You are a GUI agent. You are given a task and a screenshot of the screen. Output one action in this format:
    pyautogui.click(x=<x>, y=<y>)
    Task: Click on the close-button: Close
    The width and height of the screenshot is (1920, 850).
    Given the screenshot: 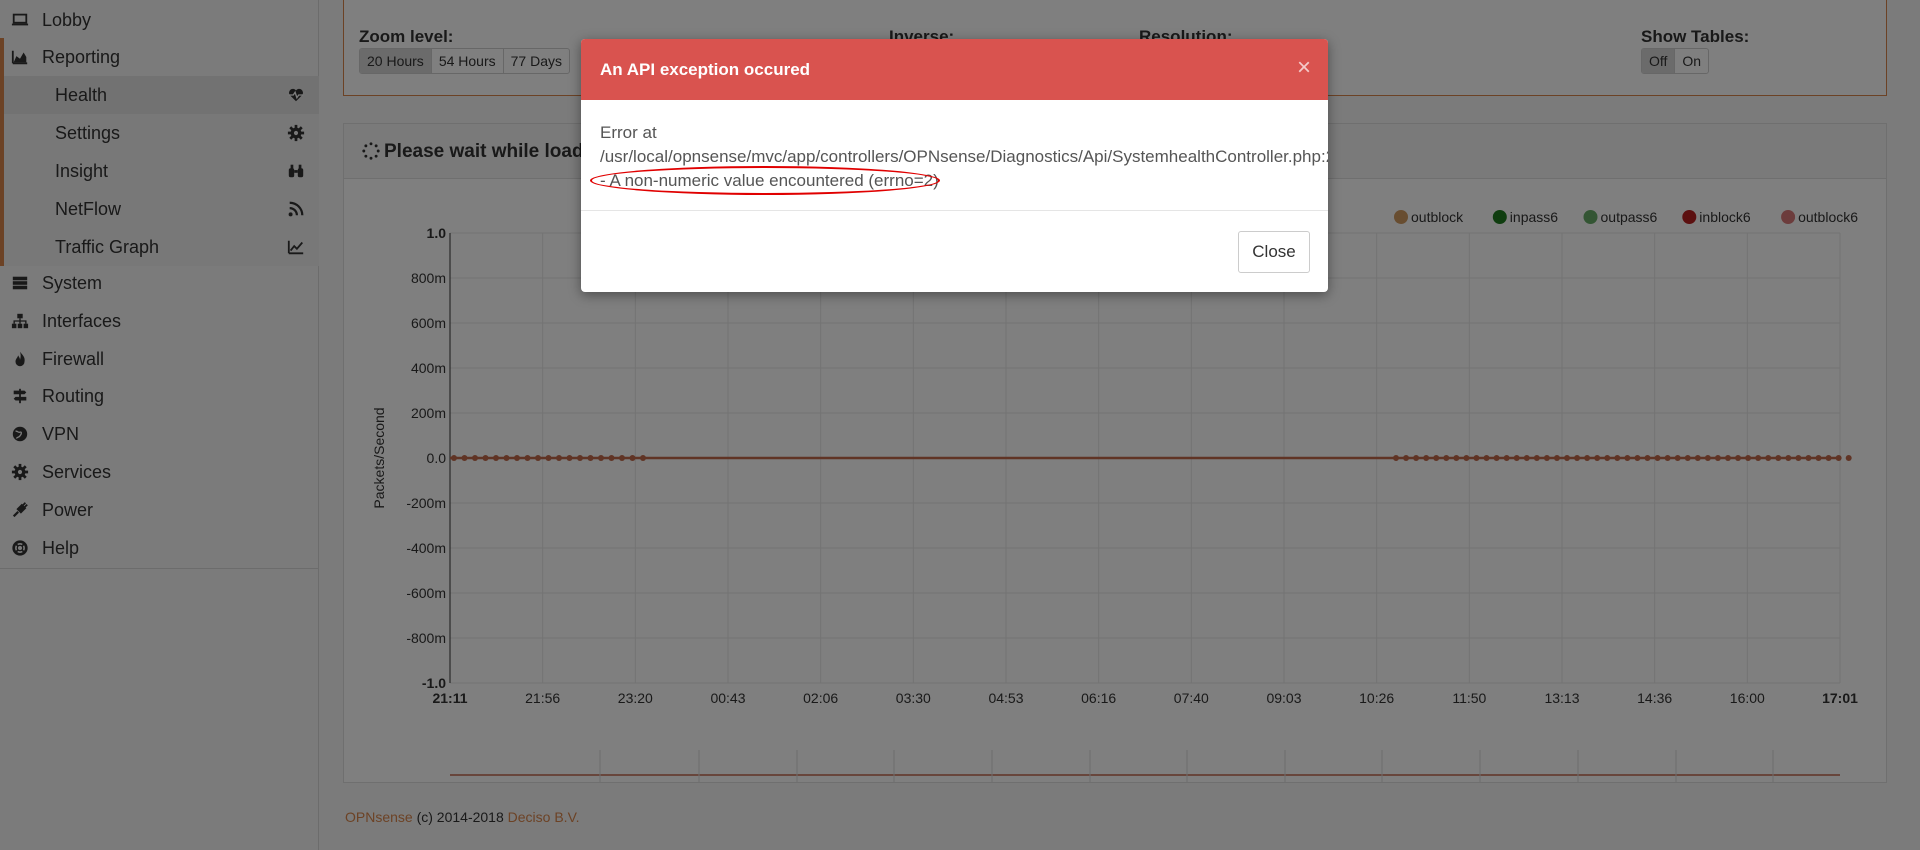 What is the action you would take?
    pyautogui.click(x=1274, y=252)
    